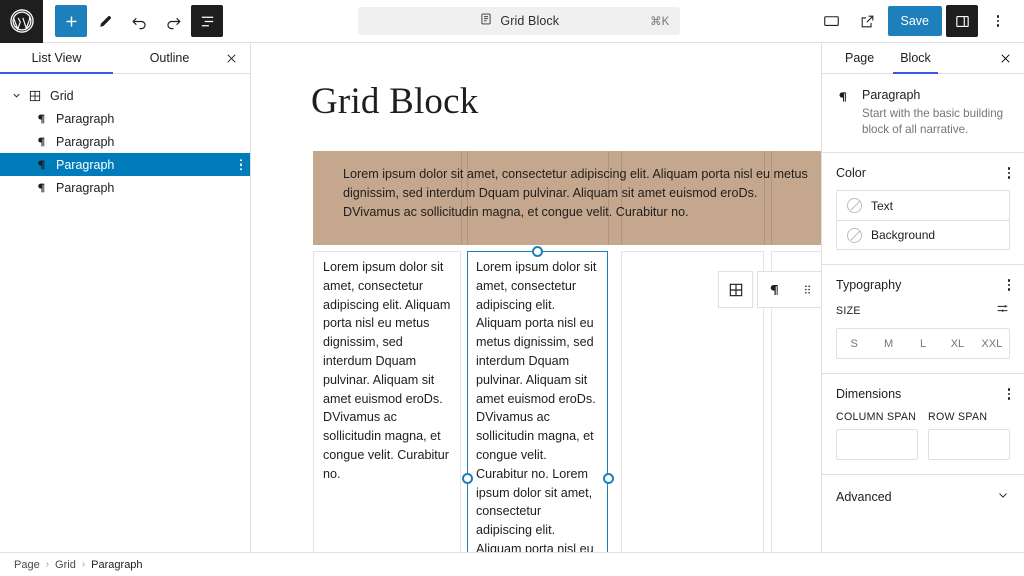 Image resolution: width=1024 pixels, height=576 pixels. What do you see at coordinates (125, 95) in the screenshot?
I see `tree-item-grid: Grid` at bounding box center [125, 95].